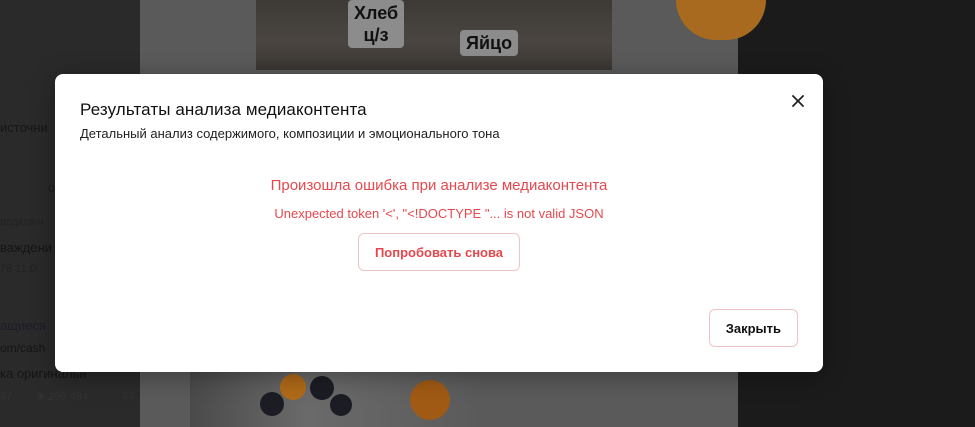 The image size is (975, 427). Describe the element at coordinates (223, 109) in the screenshot. I see `dialog-title: Результаты анализа медиаконтента` at that location.